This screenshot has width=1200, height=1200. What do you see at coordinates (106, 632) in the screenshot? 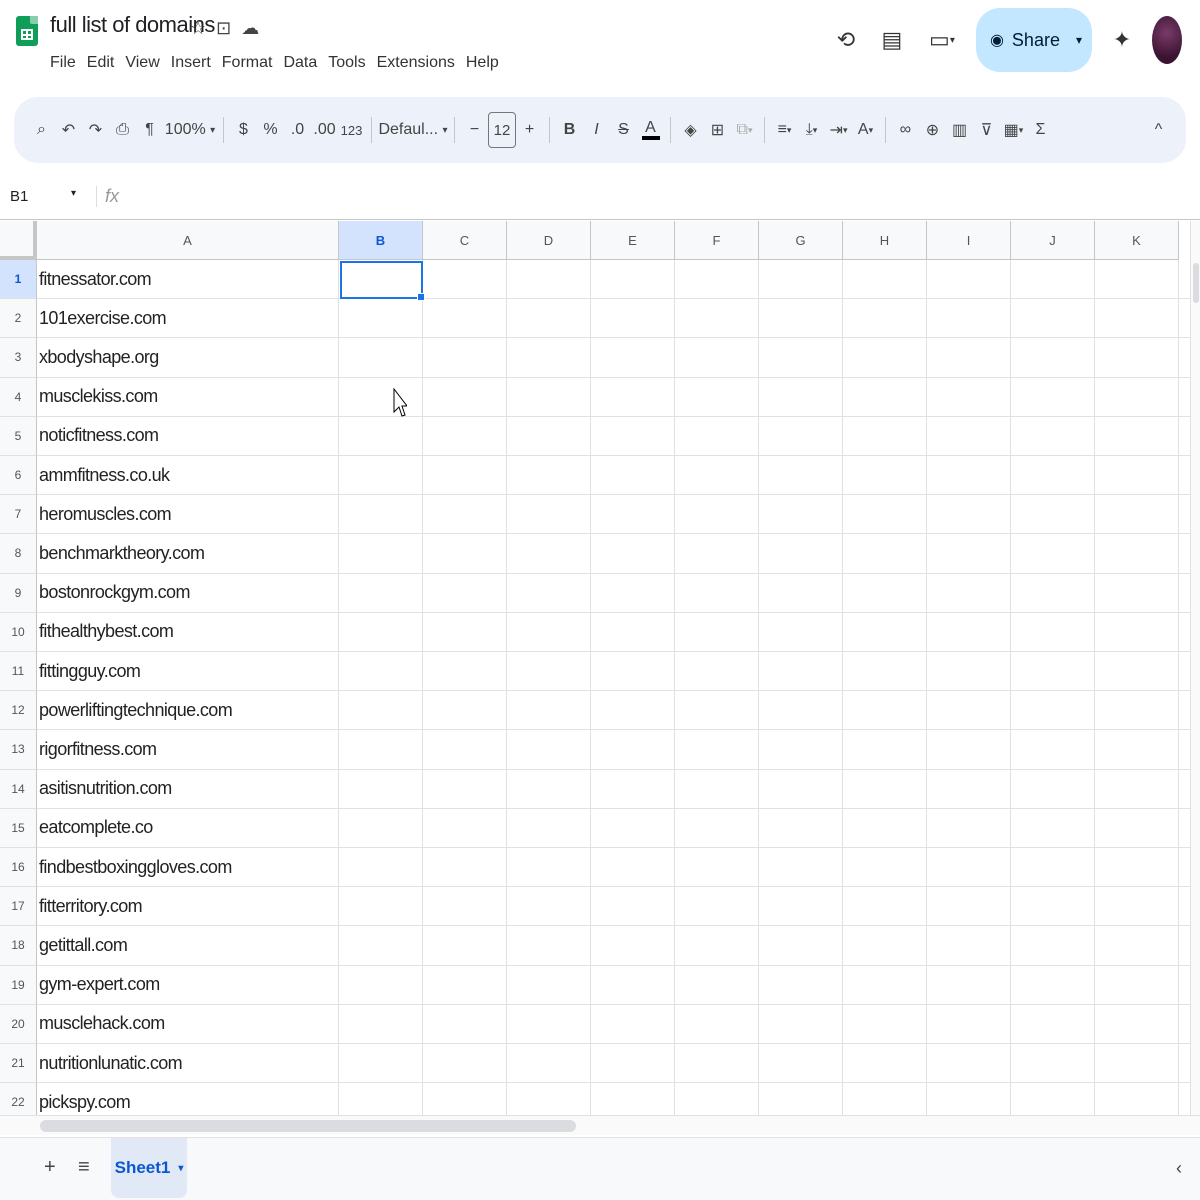
I see `cell-a: fithealthybest.com` at bounding box center [106, 632].